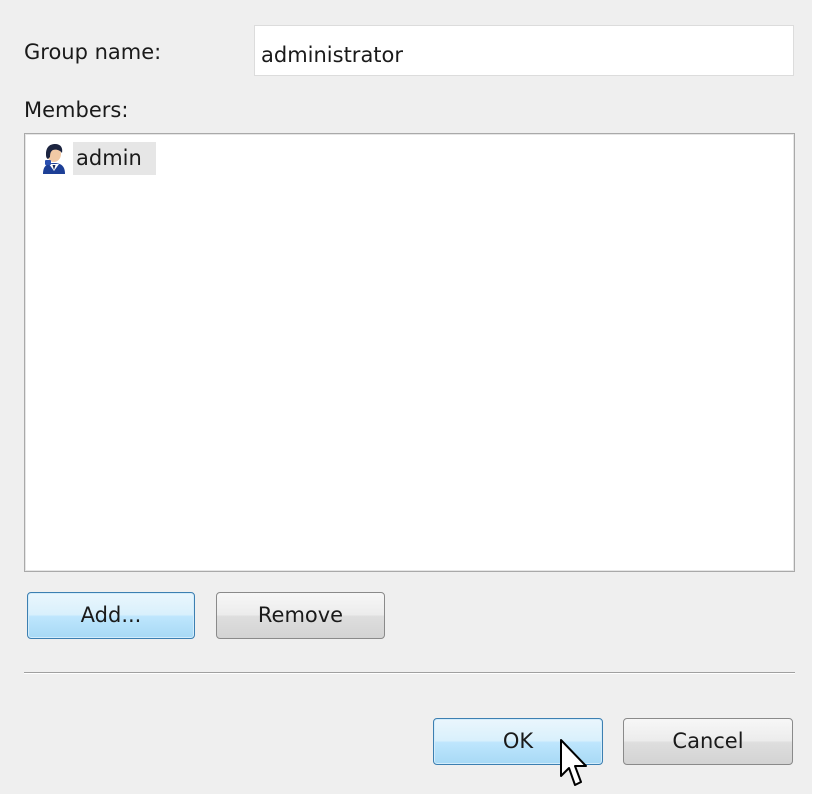 The height and width of the screenshot is (794, 818). I want to click on member-name: admin, so click(114, 158).